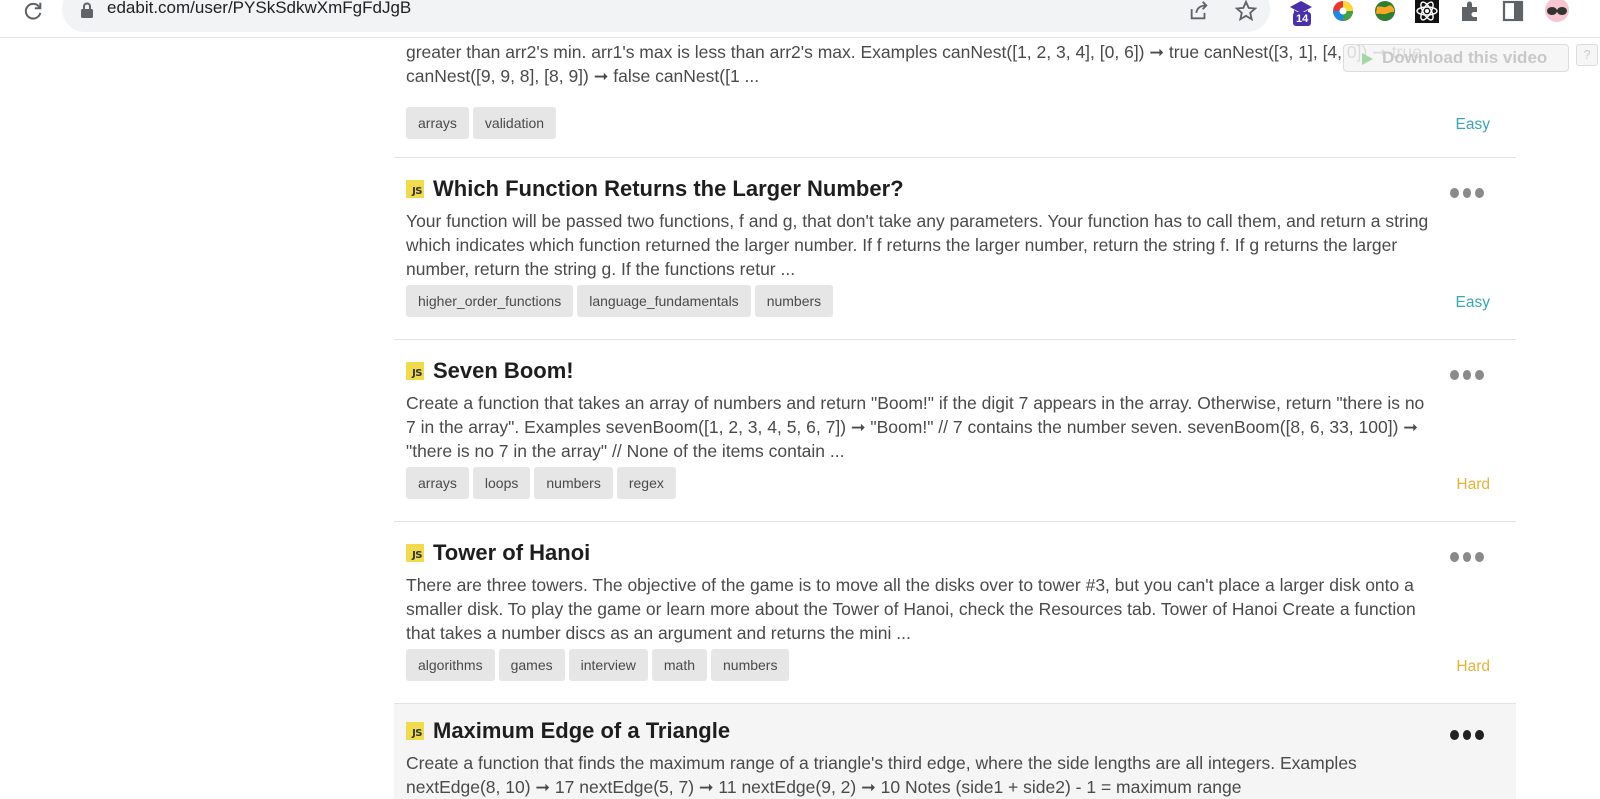 The image size is (1600, 799). Describe the element at coordinates (1470, 12) in the screenshot. I see `puzzle-piece-icon` at that location.